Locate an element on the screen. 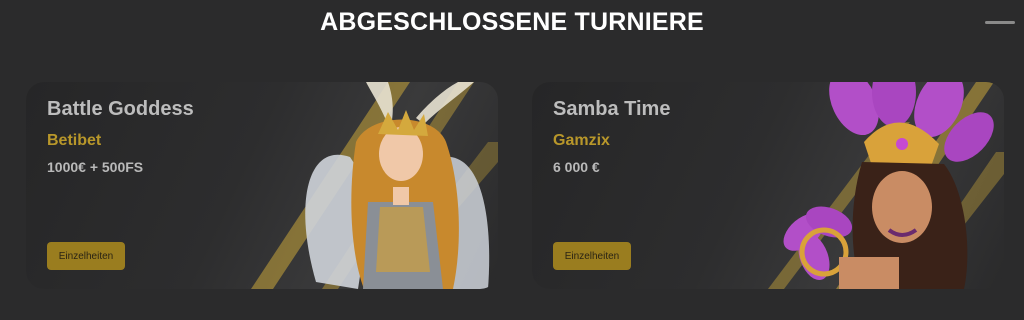 The image size is (1024, 320). tournament-prize: 6 000 € is located at coordinates (576, 167).